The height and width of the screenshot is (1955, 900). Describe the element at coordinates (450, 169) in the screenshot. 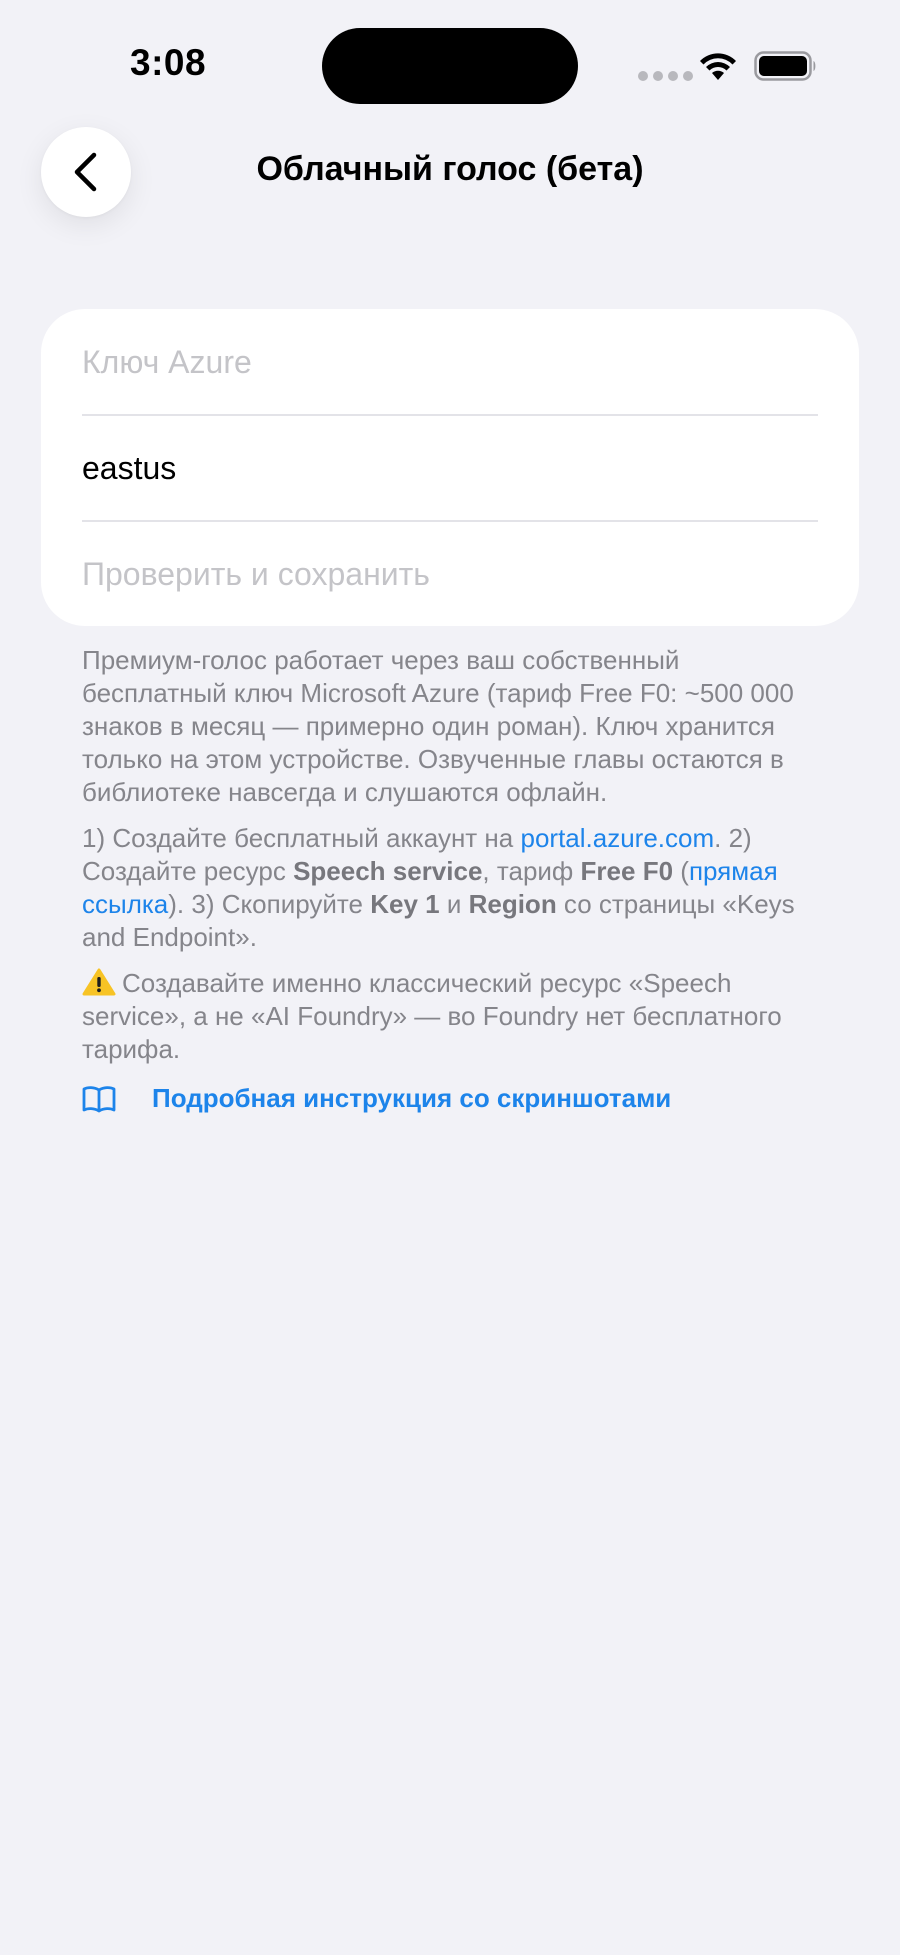

I see `page-title: Облачный голос (бета)` at that location.